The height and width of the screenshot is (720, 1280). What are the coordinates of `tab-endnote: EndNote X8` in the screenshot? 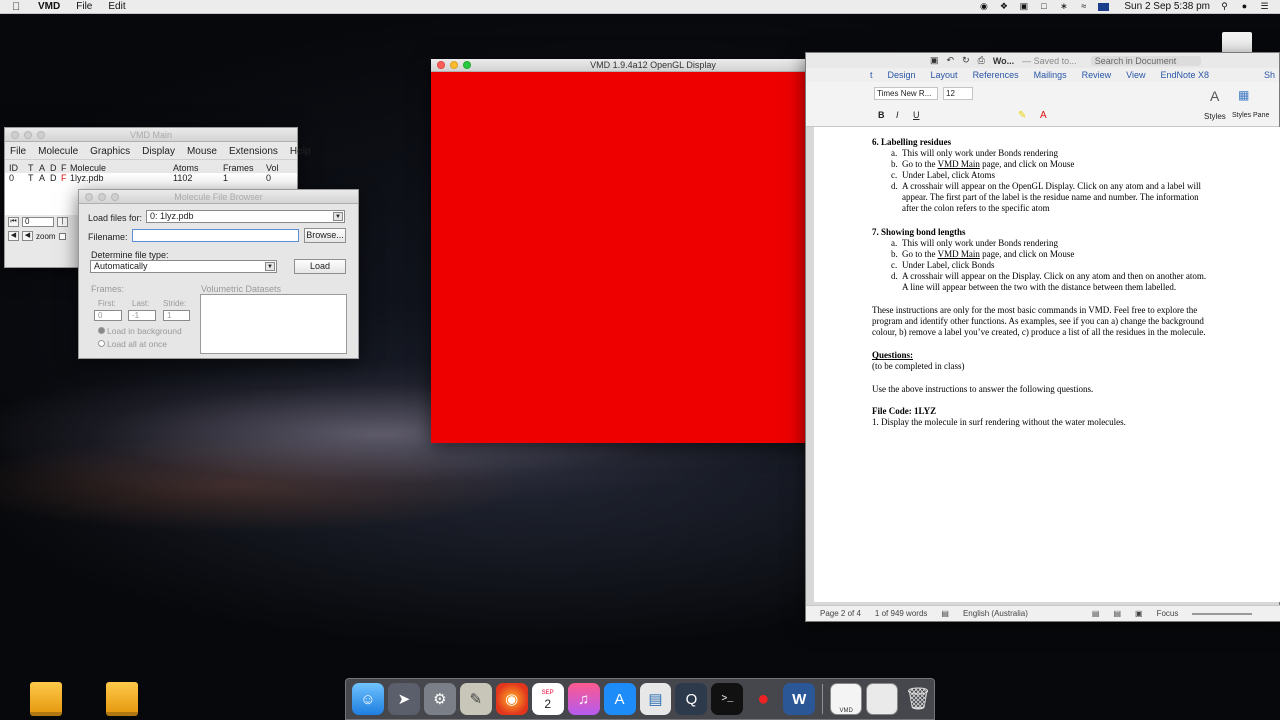 It's located at (1184, 75).